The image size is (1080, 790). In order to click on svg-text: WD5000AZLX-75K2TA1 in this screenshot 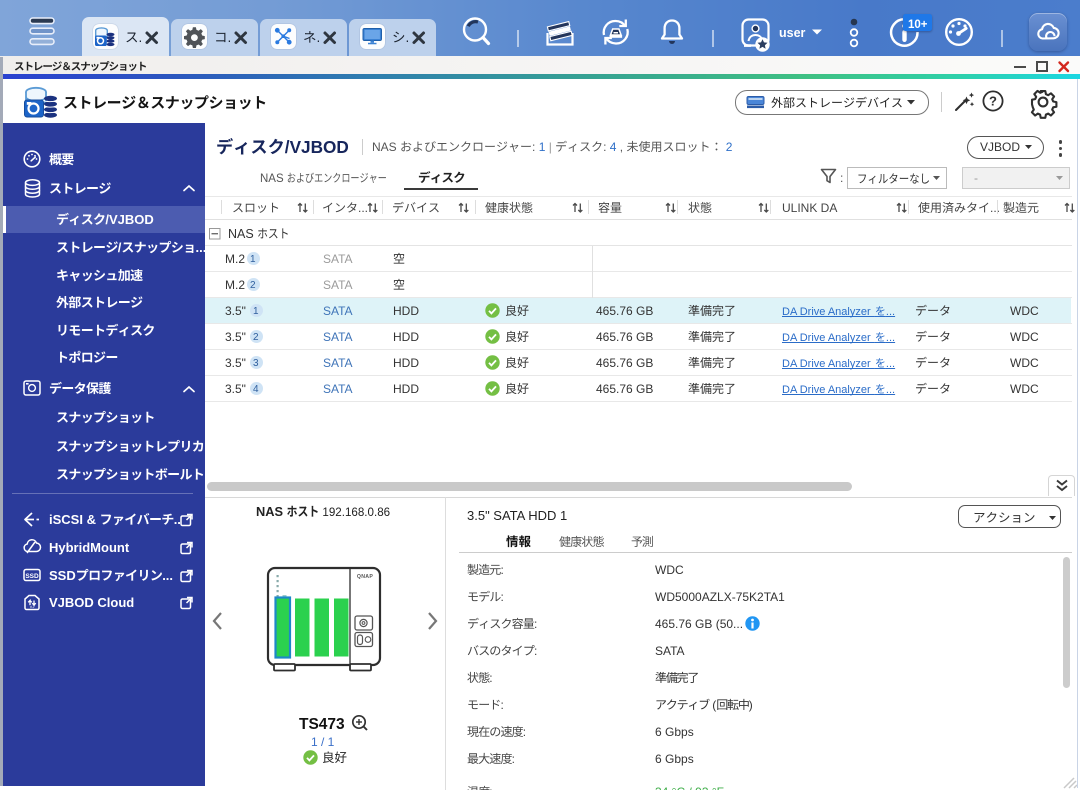, I will do `click(720, 597)`.